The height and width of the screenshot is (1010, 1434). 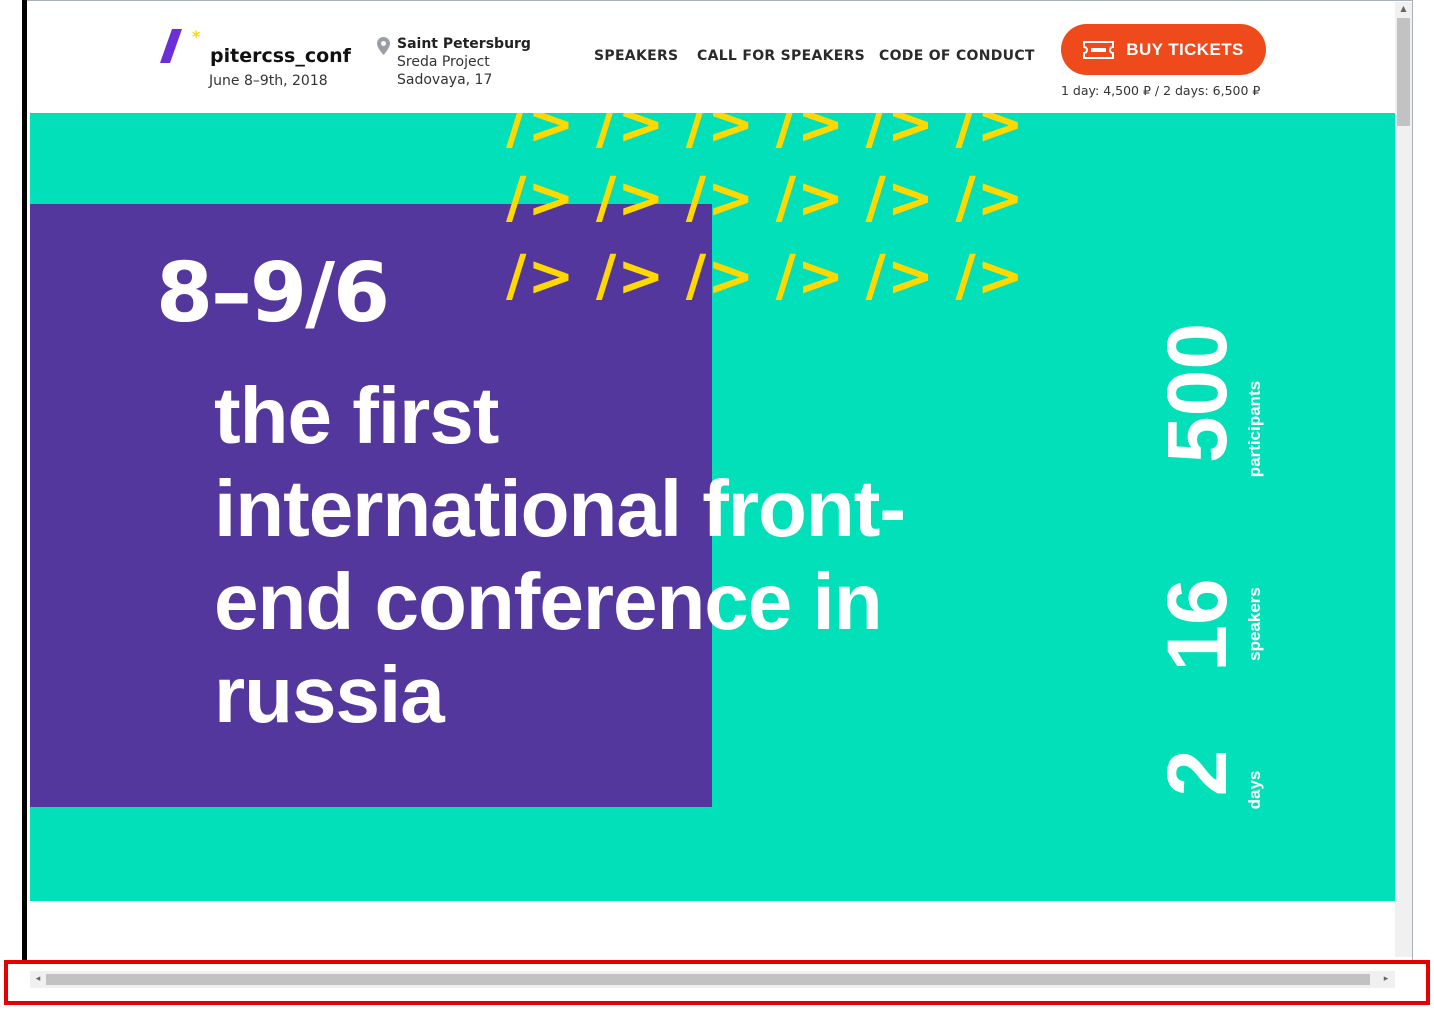 I want to click on buy-tickets-label: BUY TICKETS, so click(x=1185, y=49).